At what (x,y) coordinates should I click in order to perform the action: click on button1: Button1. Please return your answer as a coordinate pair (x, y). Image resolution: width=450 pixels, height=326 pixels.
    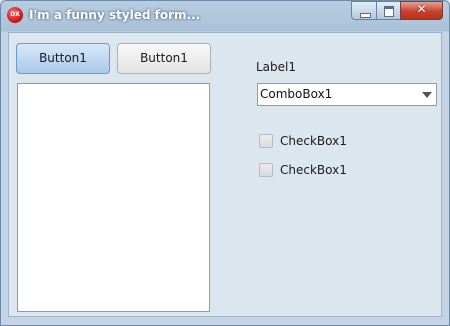
    Looking at the image, I should click on (63, 58).